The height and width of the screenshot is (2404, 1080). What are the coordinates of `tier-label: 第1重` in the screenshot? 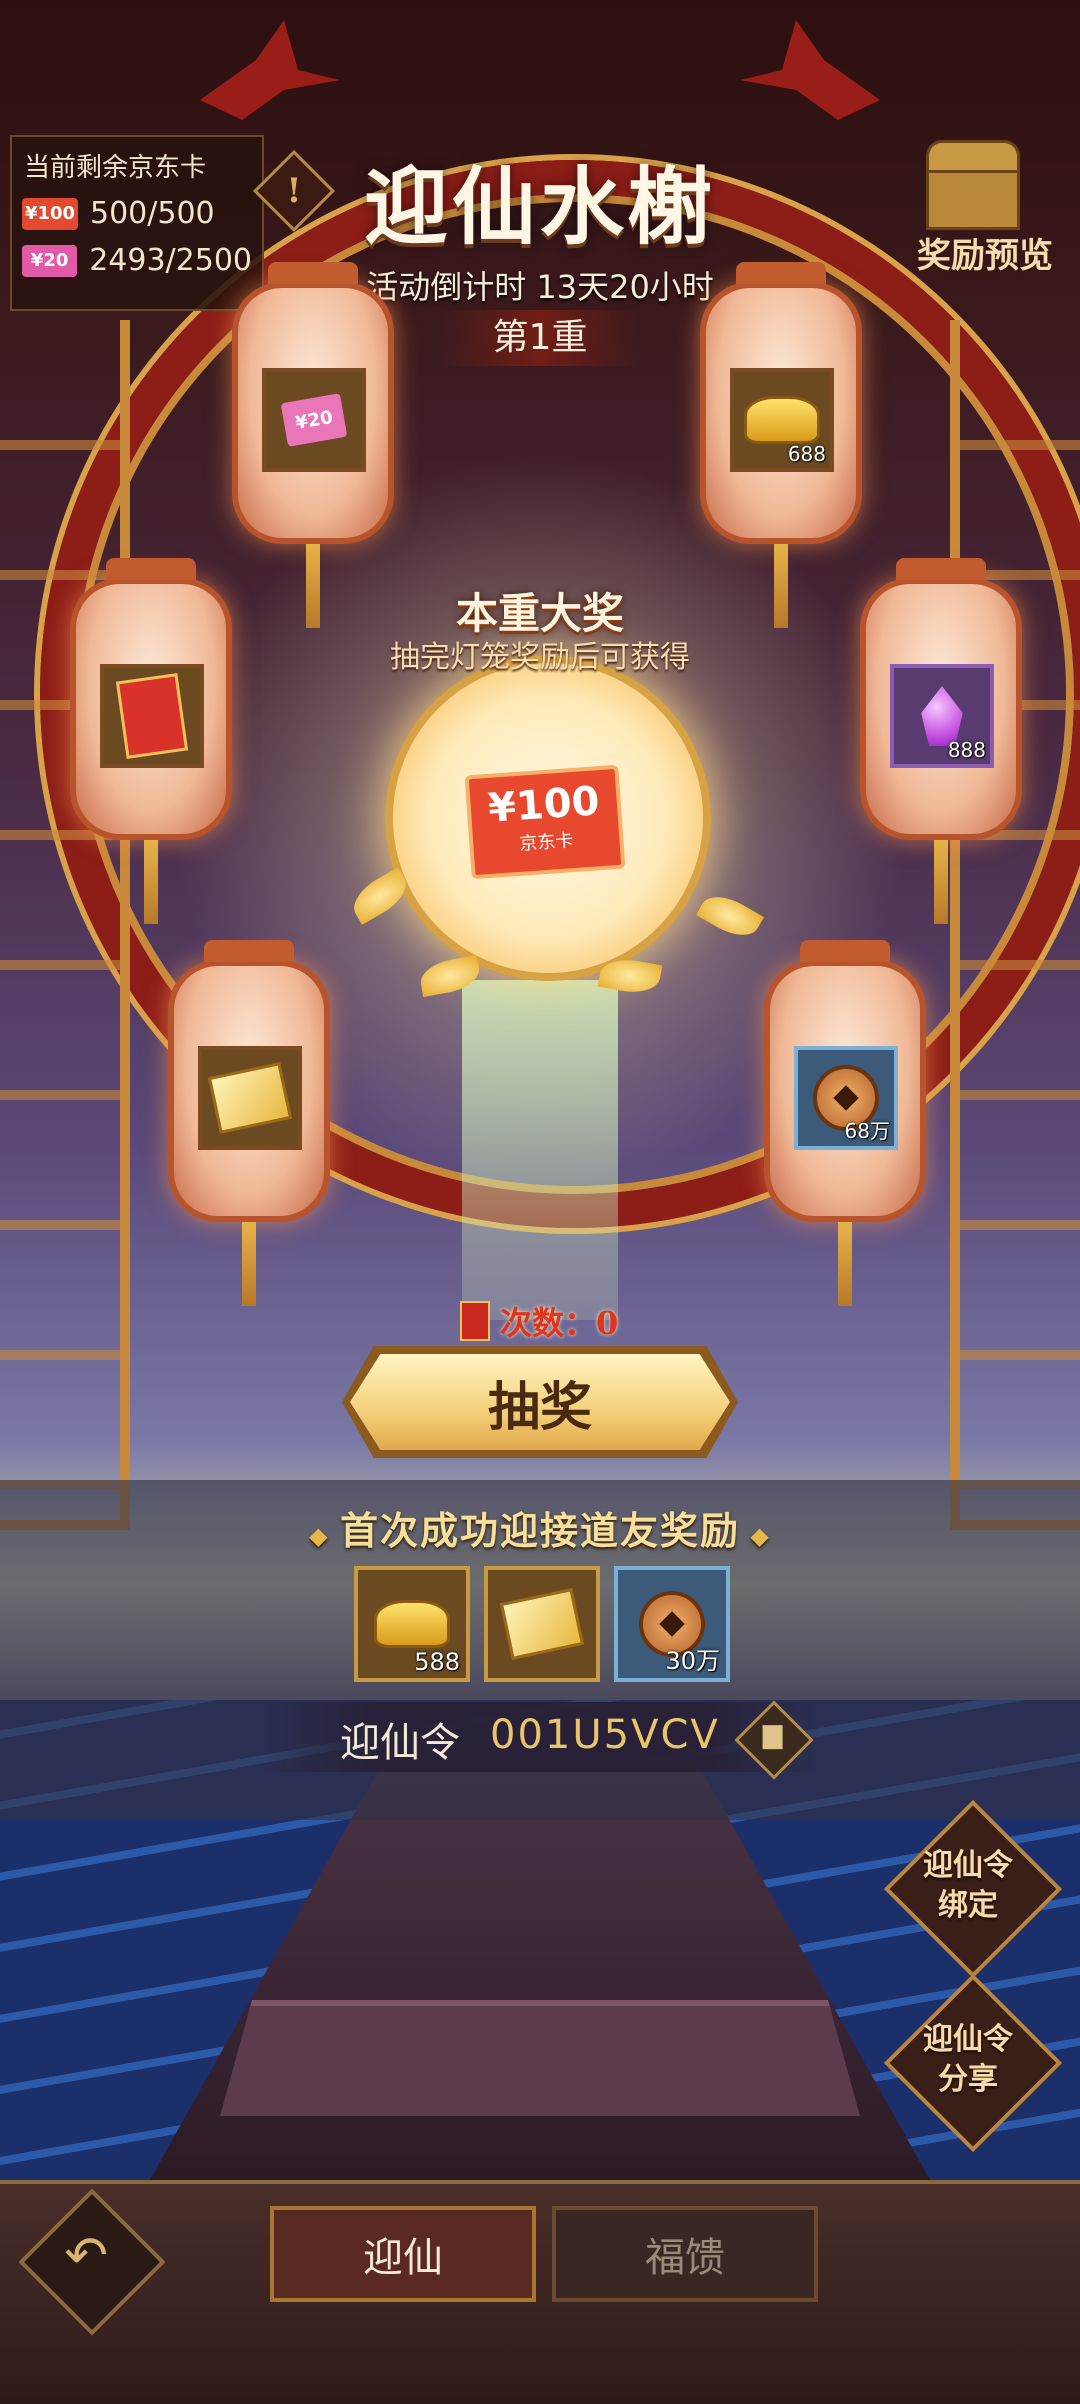 It's located at (540, 338).